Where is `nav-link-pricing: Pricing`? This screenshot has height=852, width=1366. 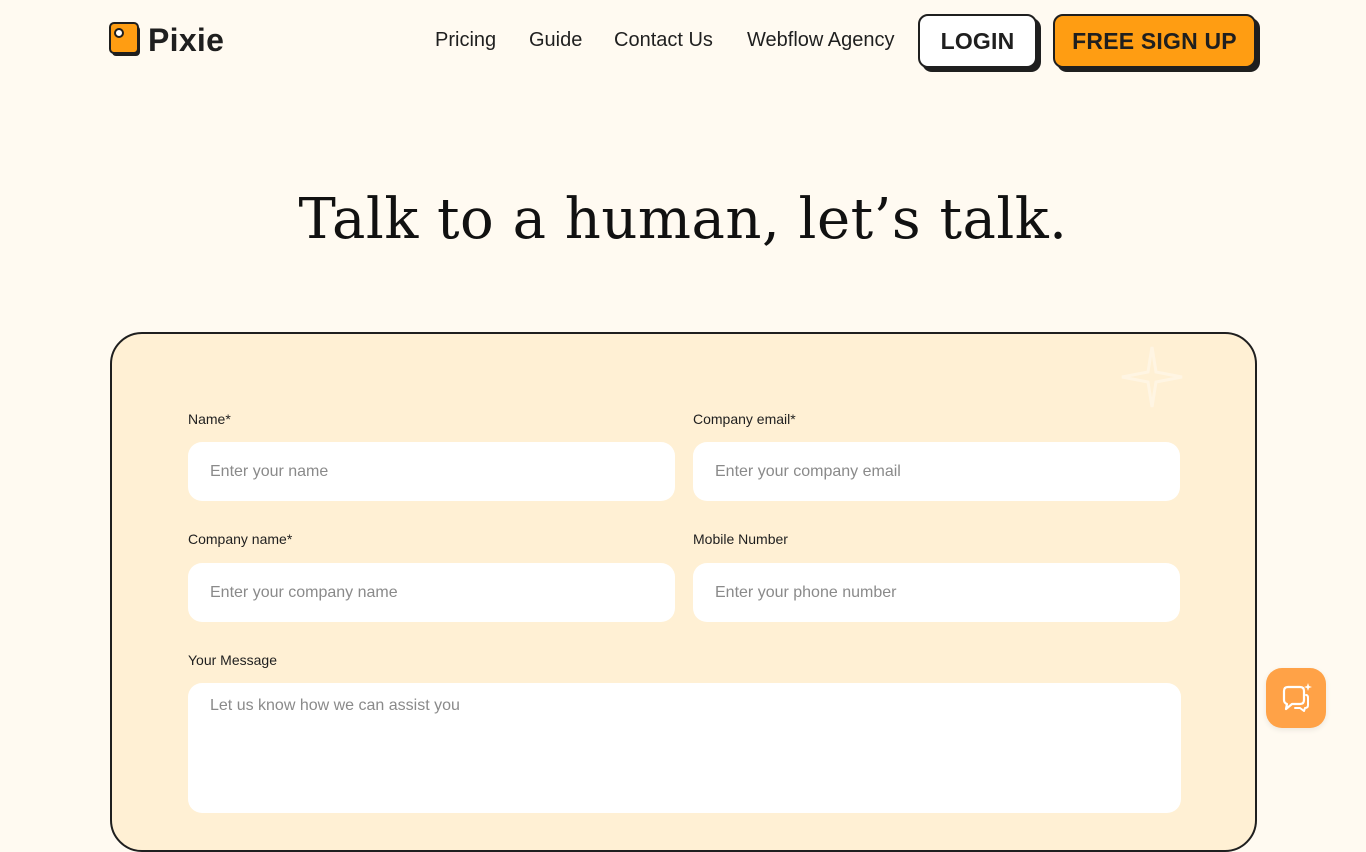 nav-link-pricing: Pricing is located at coordinates (465, 40).